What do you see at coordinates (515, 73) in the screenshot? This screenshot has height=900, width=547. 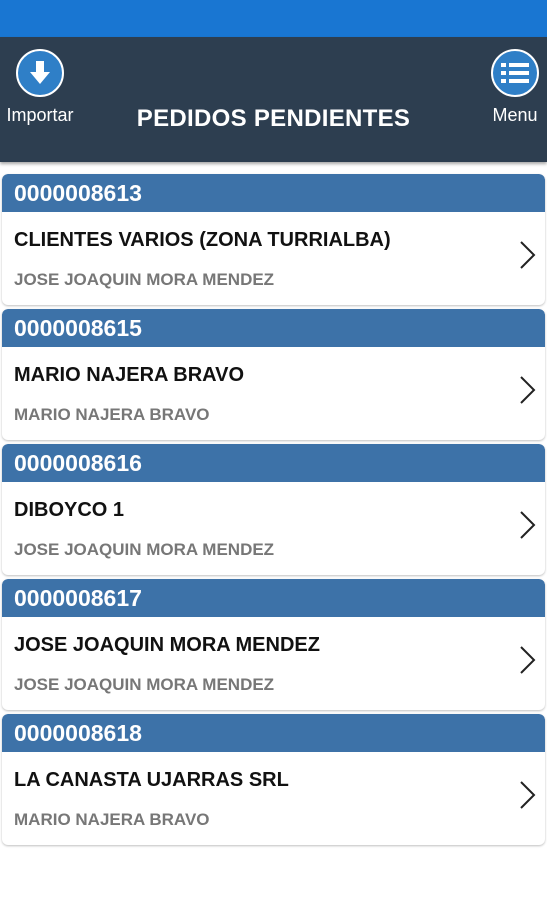 I see `list-icon` at bounding box center [515, 73].